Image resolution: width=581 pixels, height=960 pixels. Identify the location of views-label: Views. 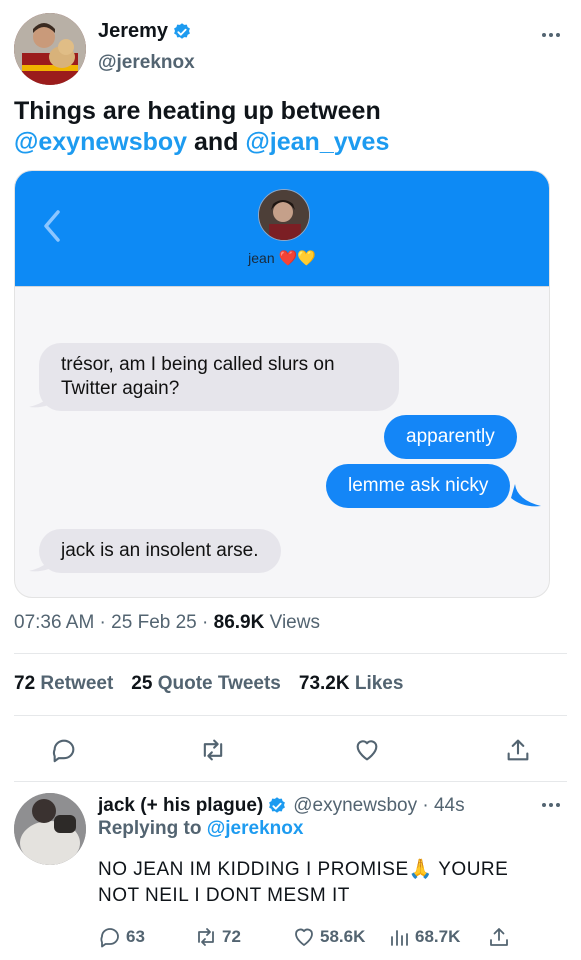
(294, 622).